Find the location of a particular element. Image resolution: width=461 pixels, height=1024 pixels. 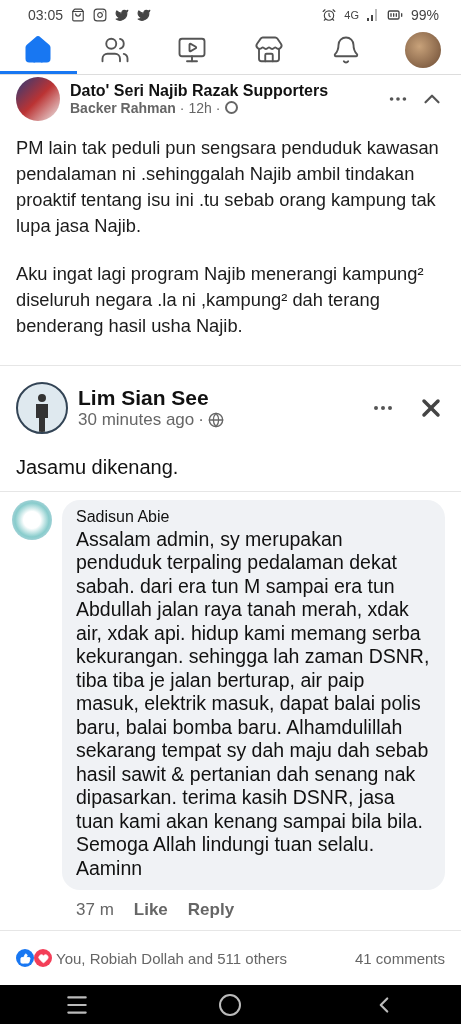

instagram-icon is located at coordinates (100, 14).